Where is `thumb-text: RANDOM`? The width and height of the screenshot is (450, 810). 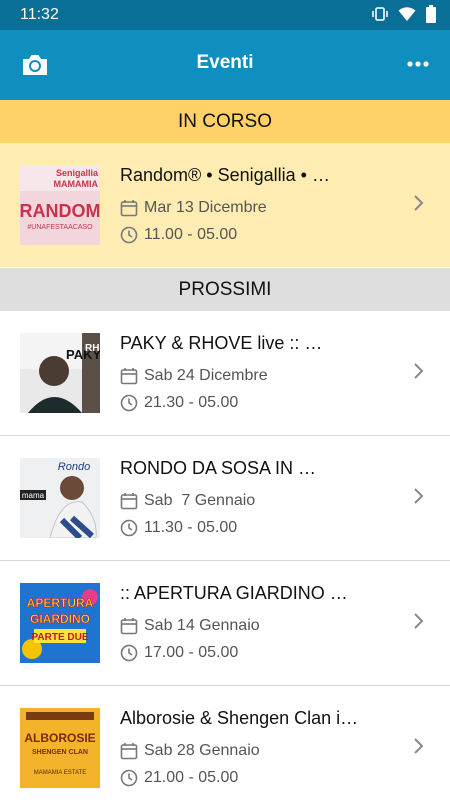
thumb-text: RANDOM is located at coordinates (60, 211).